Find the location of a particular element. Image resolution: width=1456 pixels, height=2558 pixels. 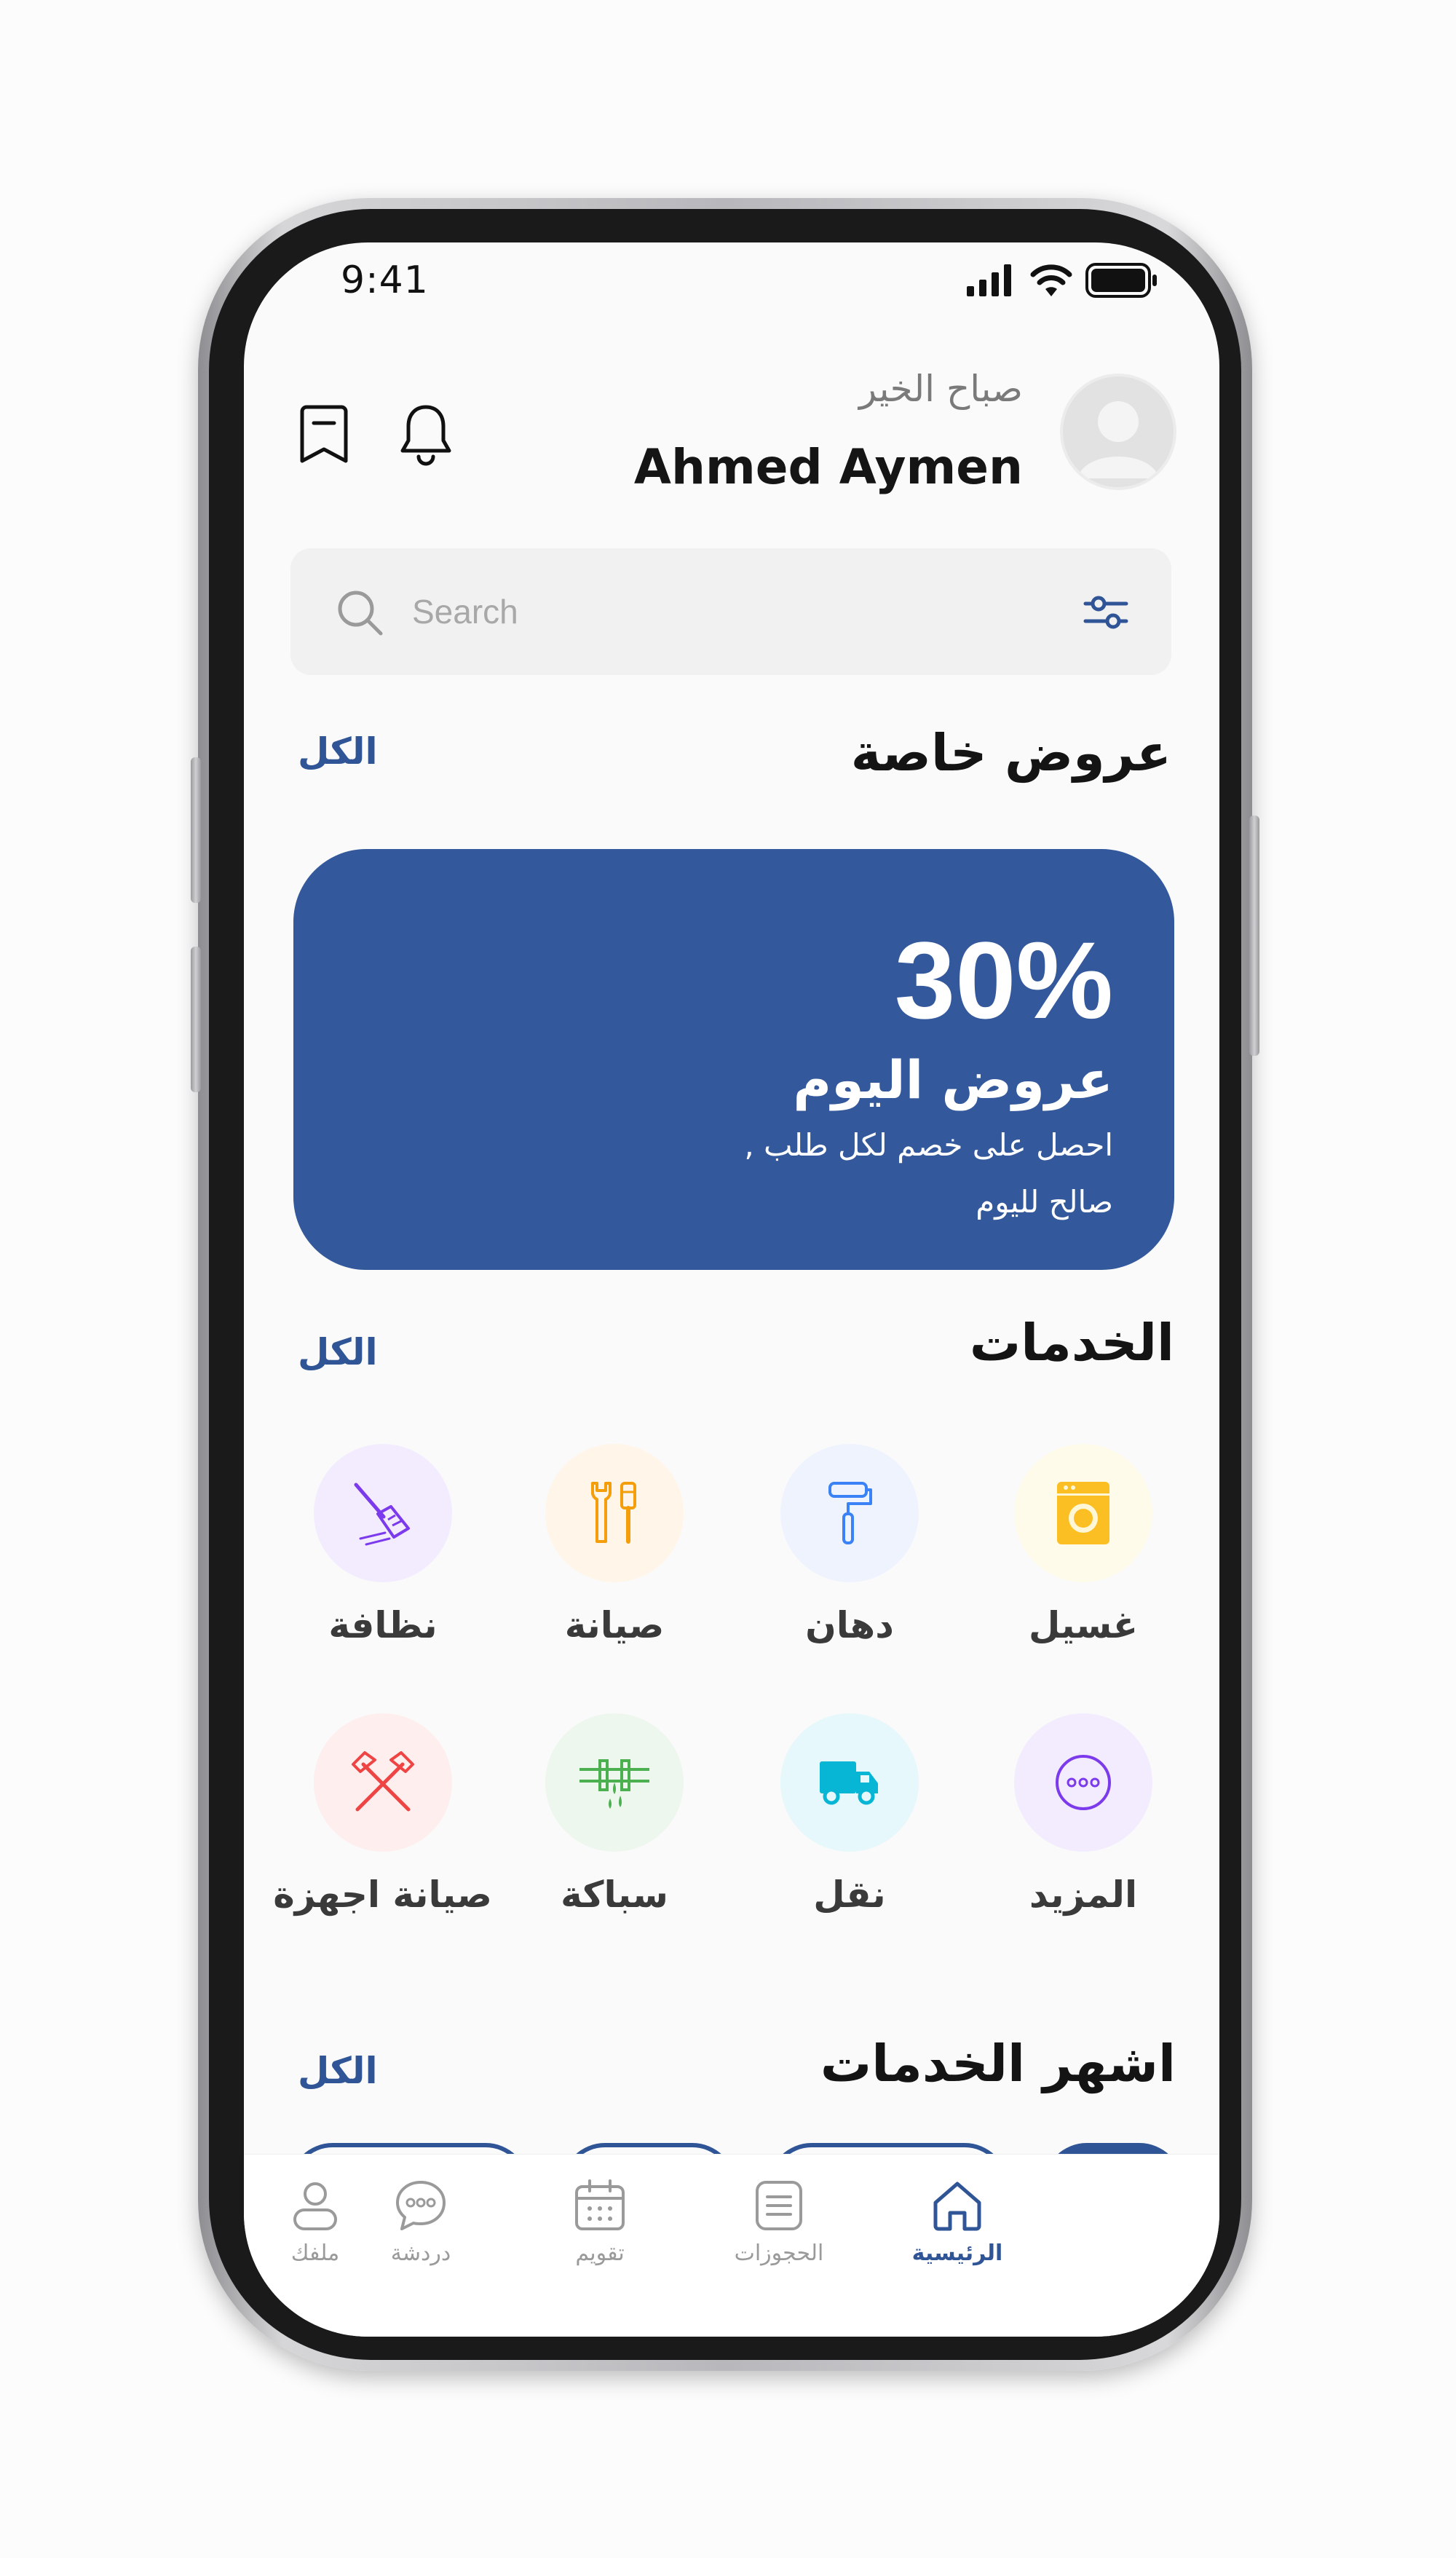

volume-down-button is located at coordinates (196, 1019).